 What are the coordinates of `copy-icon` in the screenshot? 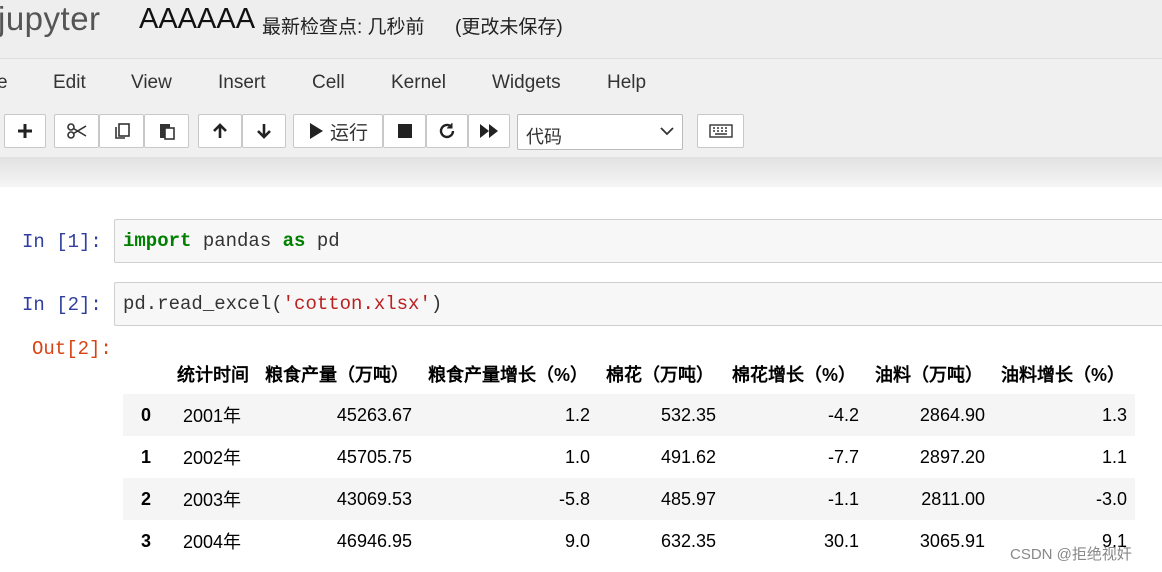 It's located at (122, 131).